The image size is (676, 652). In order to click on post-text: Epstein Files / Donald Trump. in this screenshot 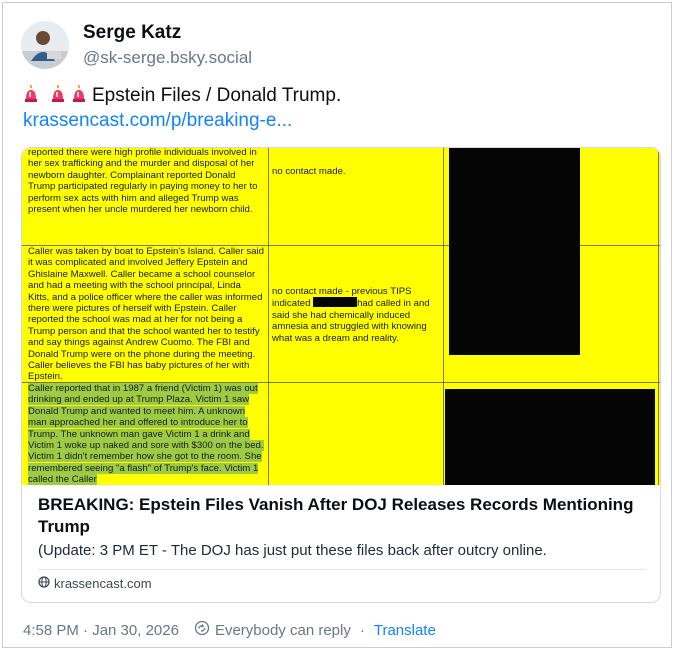, I will do `click(182, 96)`.